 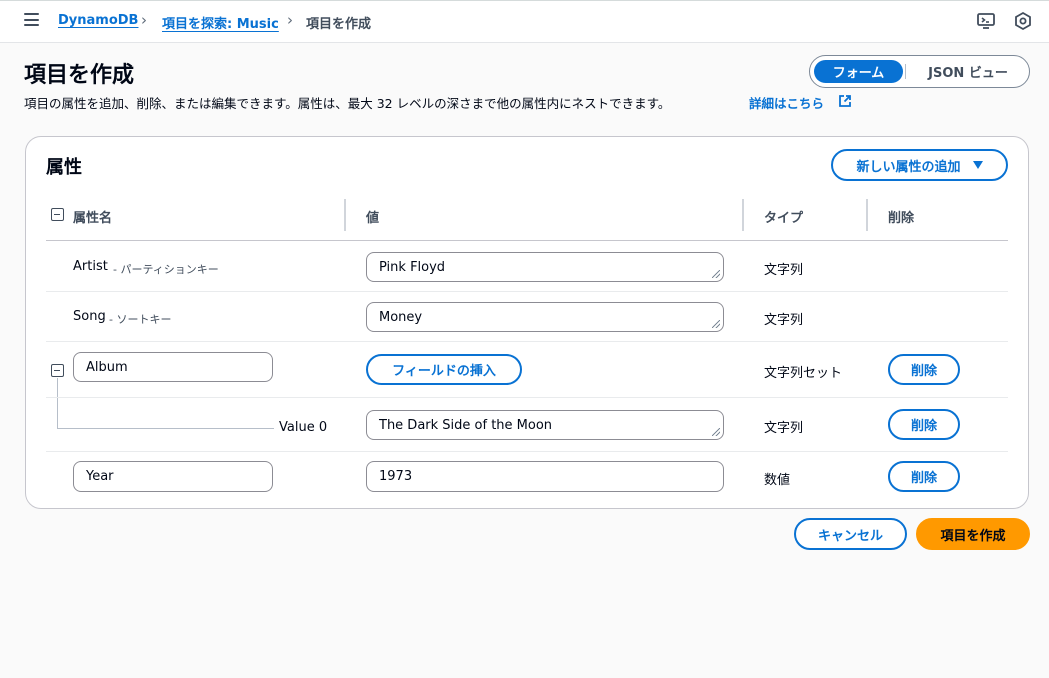 I want to click on value-textarea: Pink Floyd, so click(x=545, y=267).